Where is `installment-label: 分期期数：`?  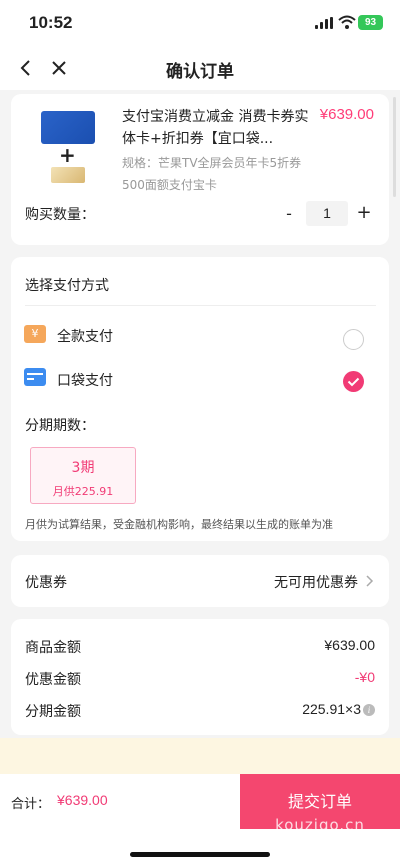
installment-label: 分期期数： is located at coordinates (60, 426).